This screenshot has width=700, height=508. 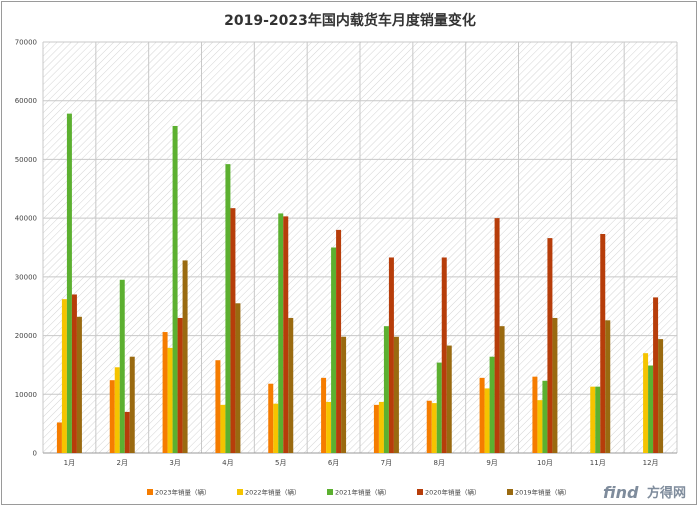 What do you see at coordinates (360, 459) in the screenshot?
I see `x-axis: 1月 2月 3月 4月 5月 6月 7月 8月 9月 10月 11月 12月` at bounding box center [360, 459].